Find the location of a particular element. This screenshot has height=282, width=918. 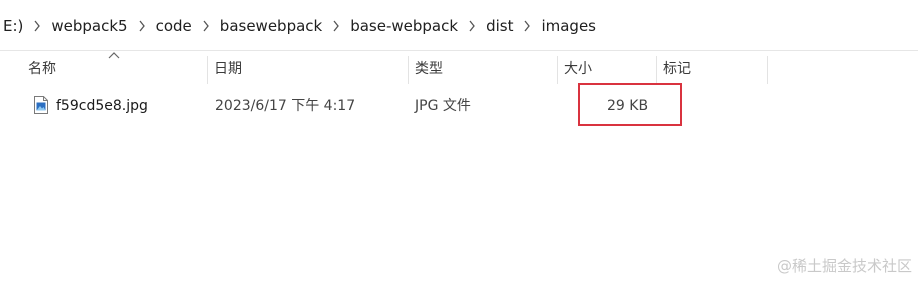

breadcrumb-item-webpack5: webpack5 is located at coordinates (89, 26).